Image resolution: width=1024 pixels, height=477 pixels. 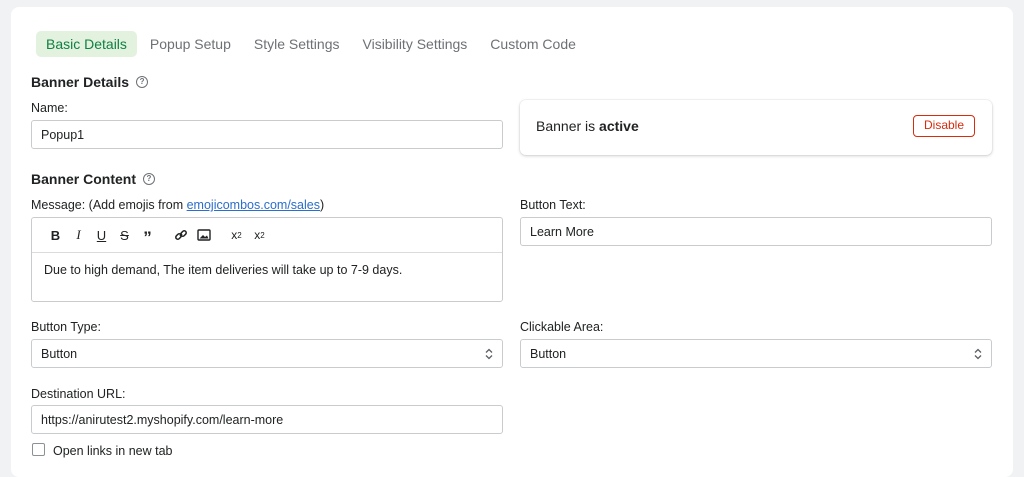 What do you see at coordinates (533, 44) in the screenshot?
I see `tab-custom-code: Custom Code` at bounding box center [533, 44].